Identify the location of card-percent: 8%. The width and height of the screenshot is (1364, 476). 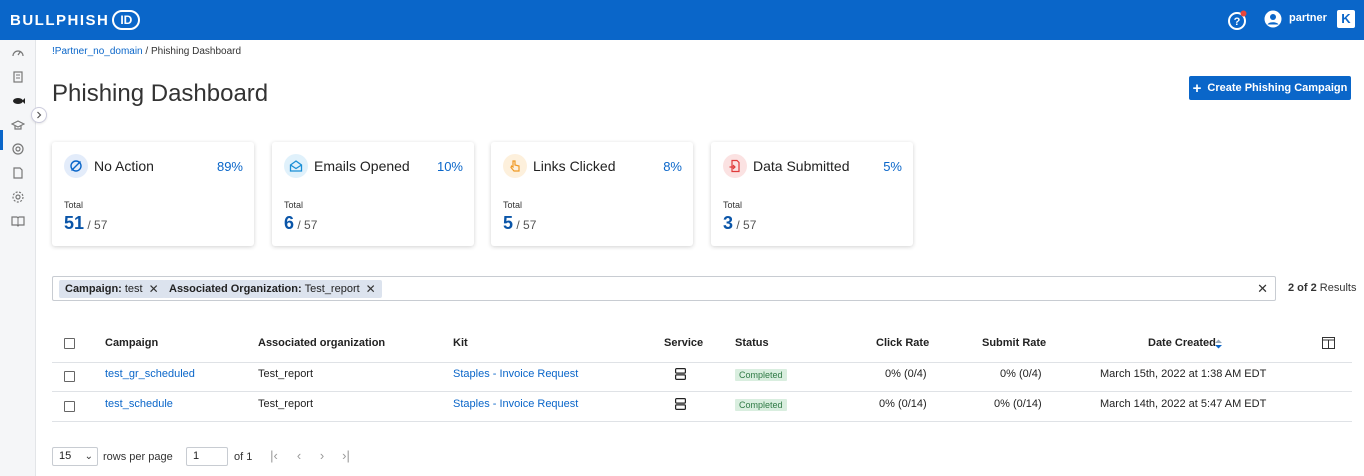
(672, 166).